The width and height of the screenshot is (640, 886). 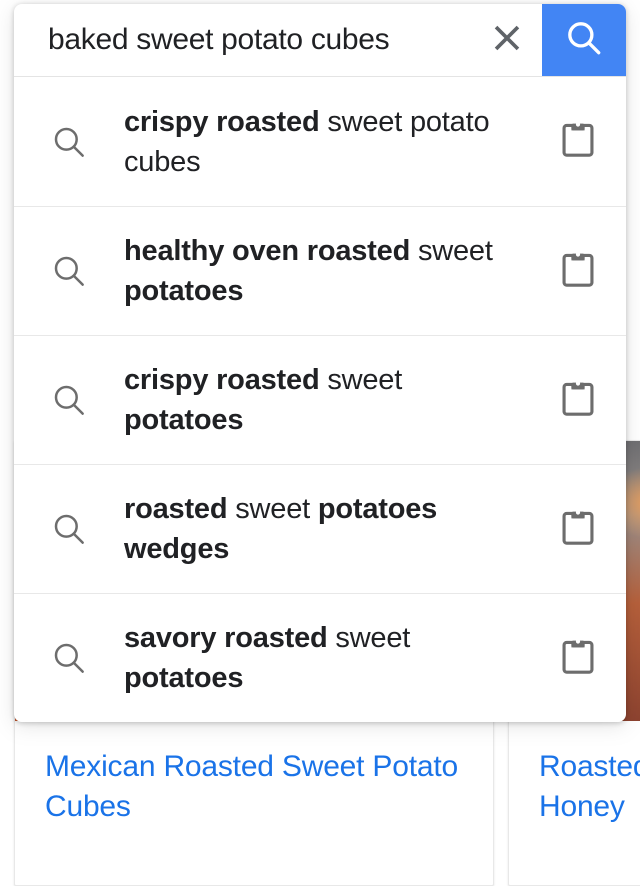 I want to click on result-title-link: Roasted Sweet Potatoes with Honey, so click(x=589, y=787).